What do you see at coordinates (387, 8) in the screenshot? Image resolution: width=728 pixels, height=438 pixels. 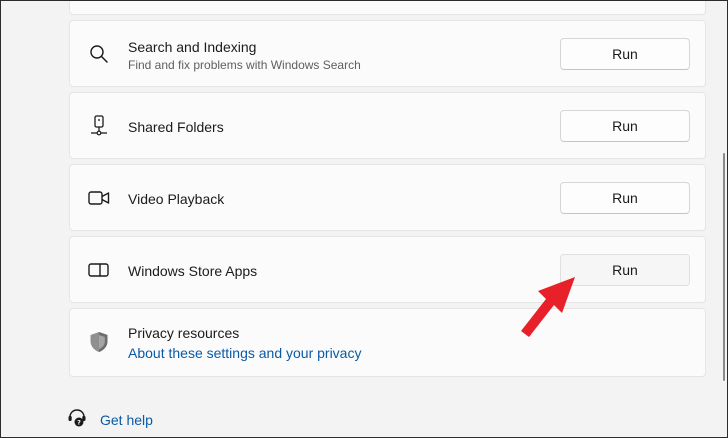 I see `previous-troubleshooter-card` at bounding box center [387, 8].